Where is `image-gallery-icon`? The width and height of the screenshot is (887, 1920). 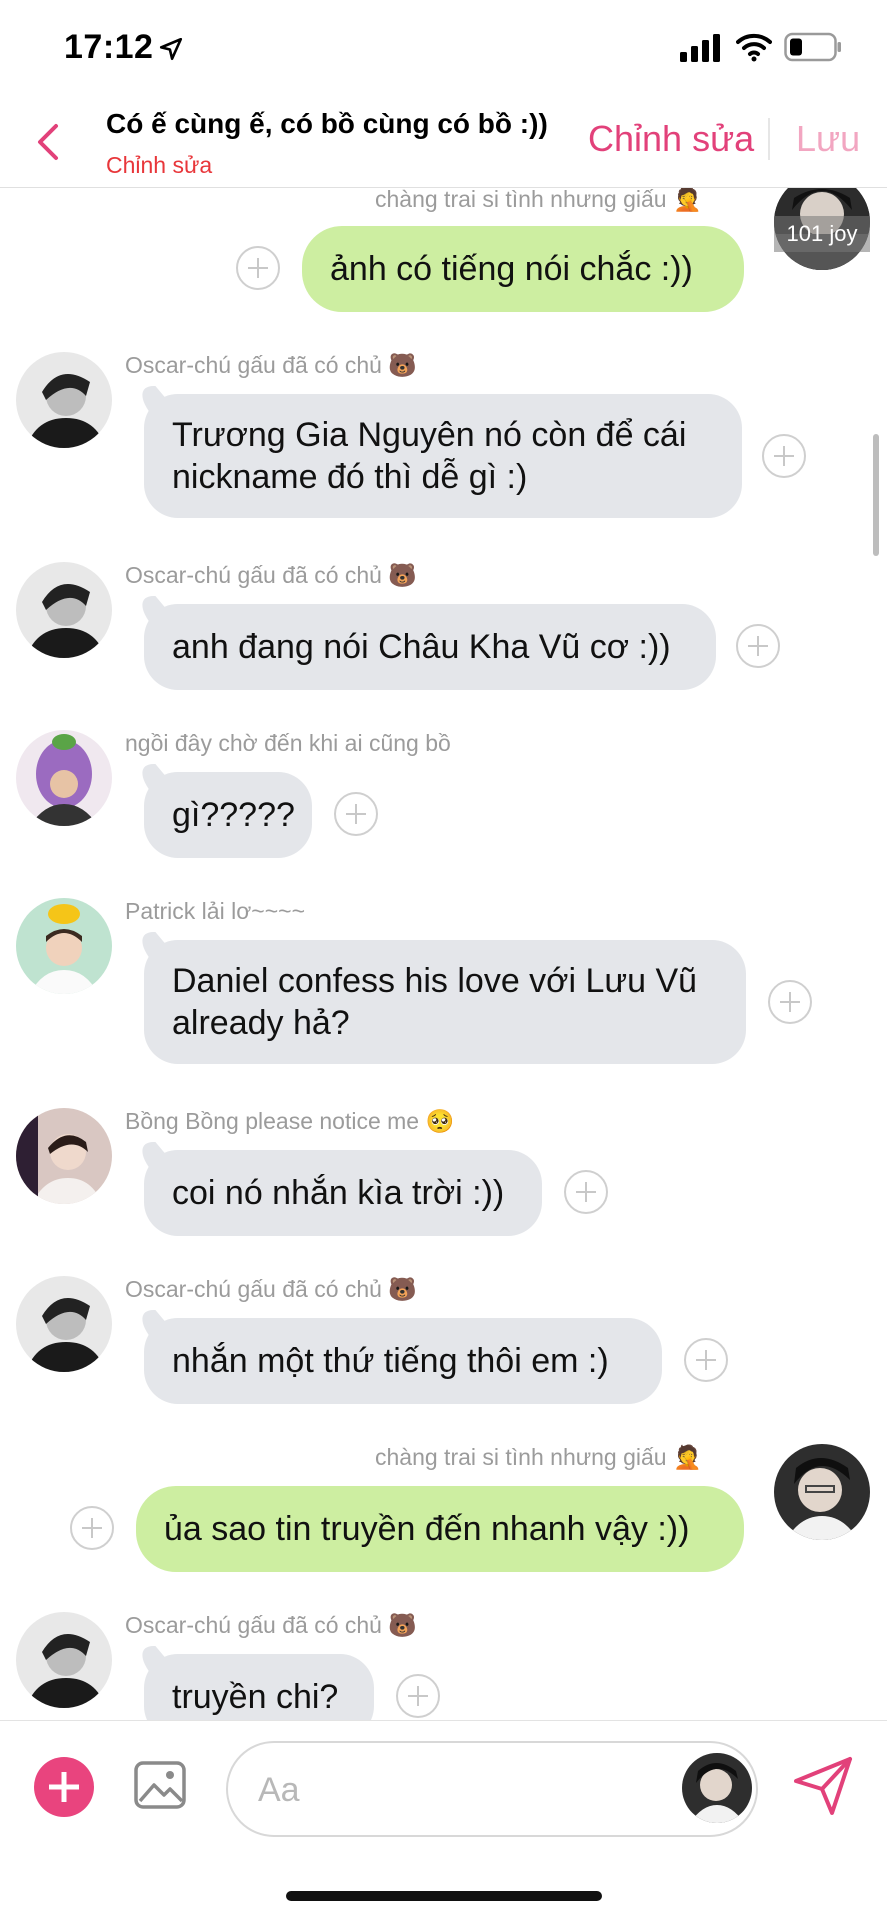
image-gallery-icon is located at coordinates (160, 1785).